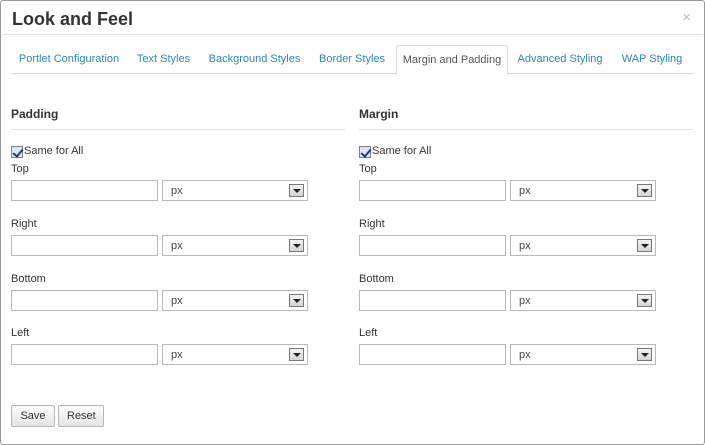 The width and height of the screenshot is (705, 445). What do you see at coordinates (402, 151) in the screenshot?
I see `margin-same-for-all-label: Same for All` at bounding box center [402, 151].